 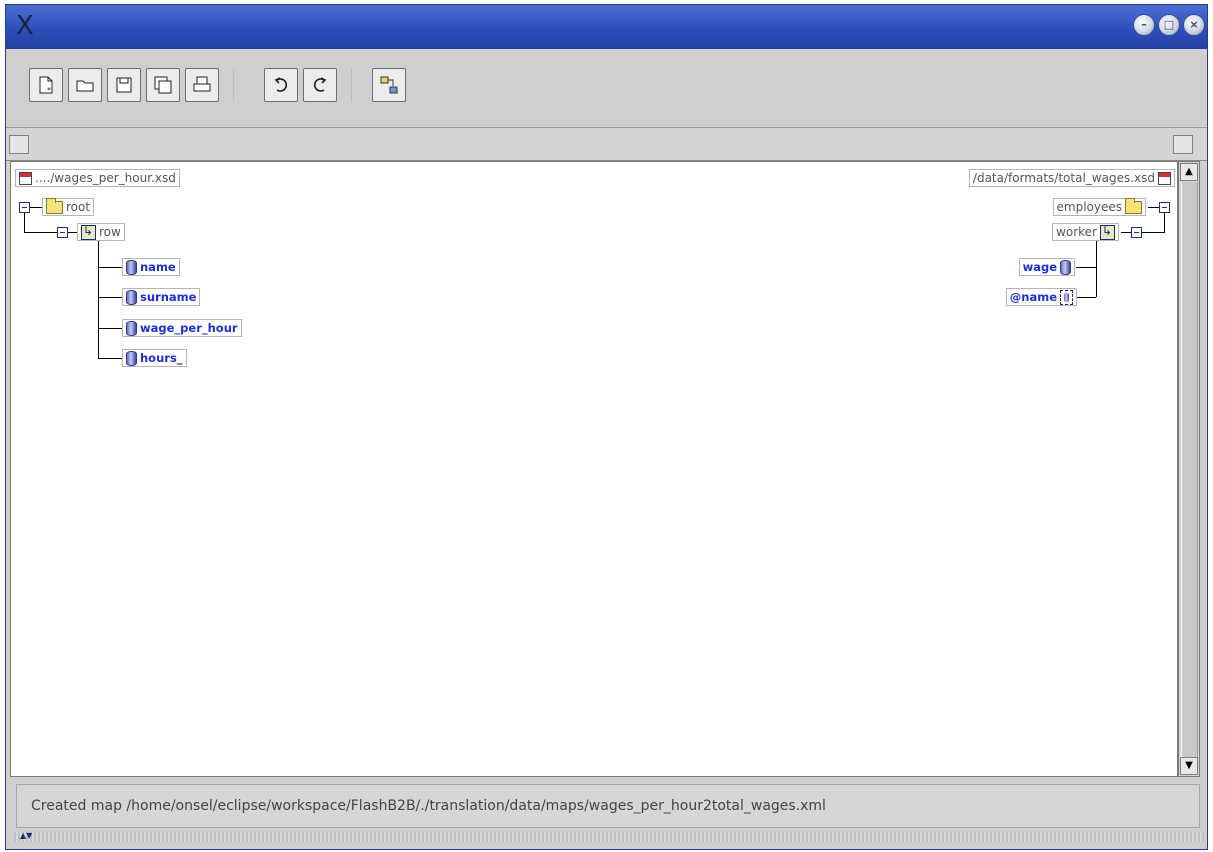 I want to click on vertical-scrollbar: ▲ ▼, so click(x=1189, y=469).